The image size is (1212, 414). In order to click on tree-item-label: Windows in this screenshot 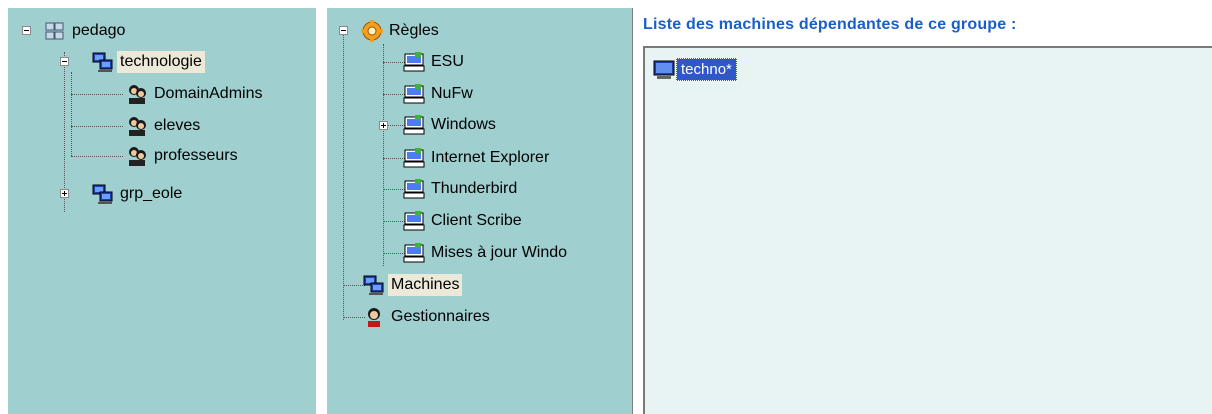, I will do `click(463, 124)`.